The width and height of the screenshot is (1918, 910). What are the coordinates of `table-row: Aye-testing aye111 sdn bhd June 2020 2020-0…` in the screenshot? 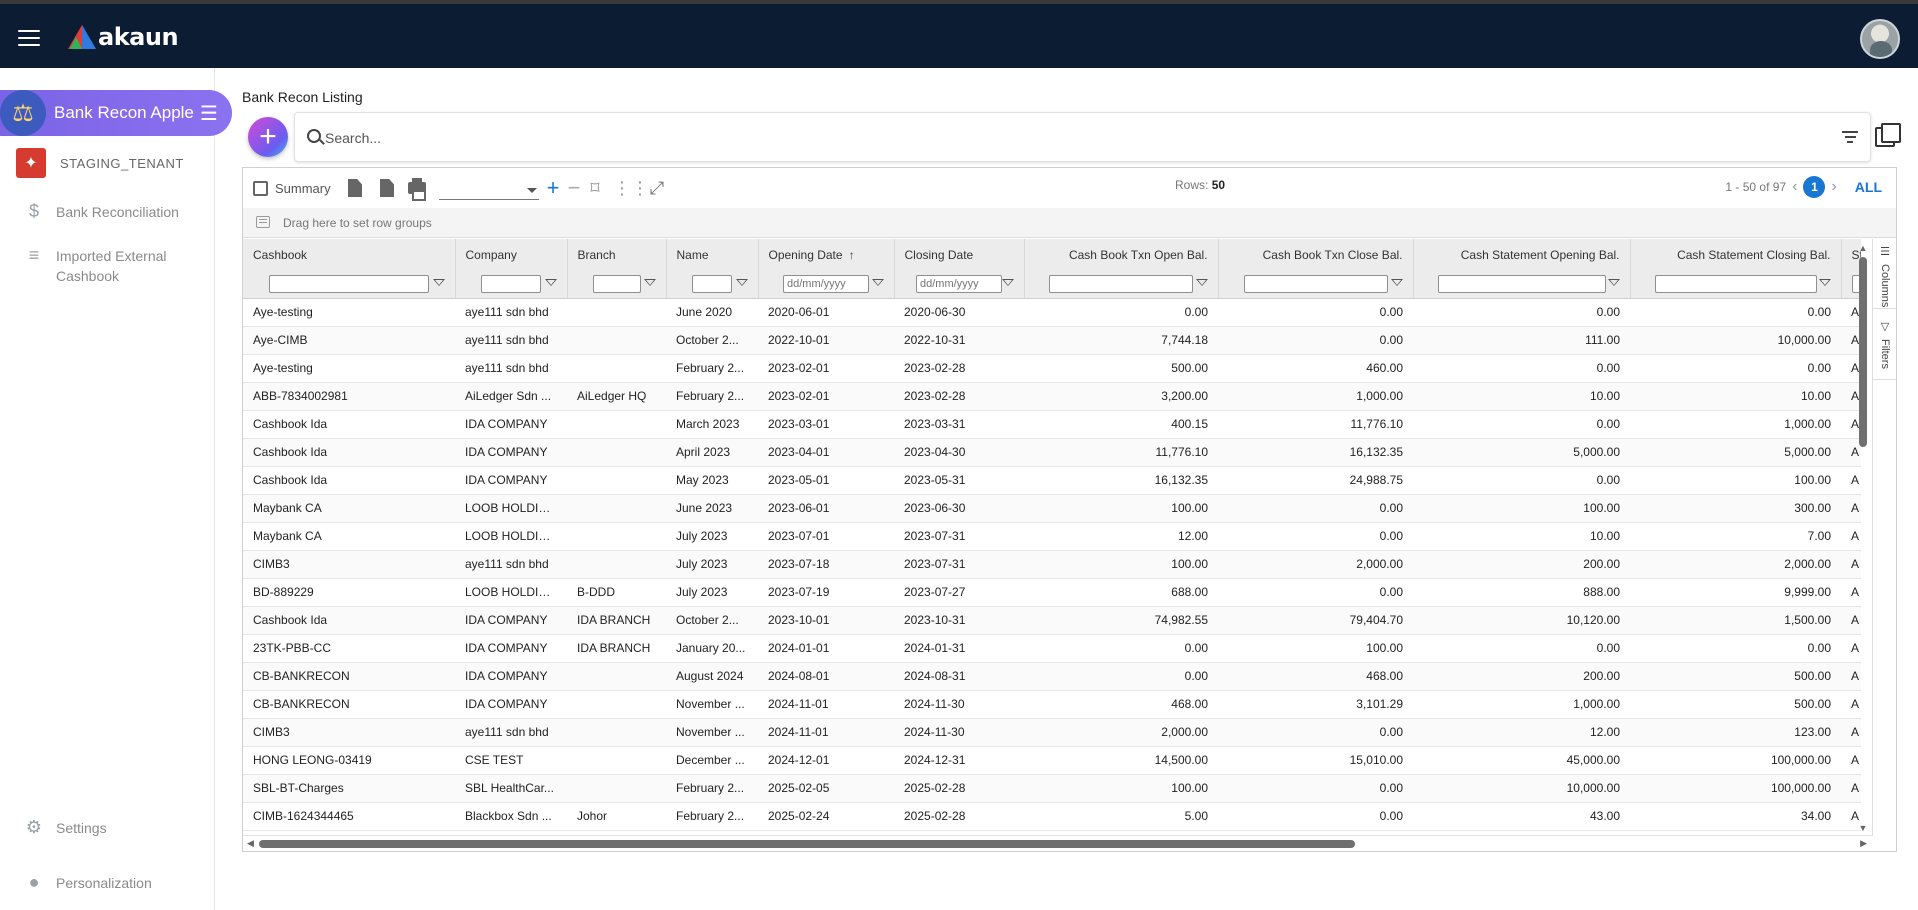 It's located at (1052, 312).